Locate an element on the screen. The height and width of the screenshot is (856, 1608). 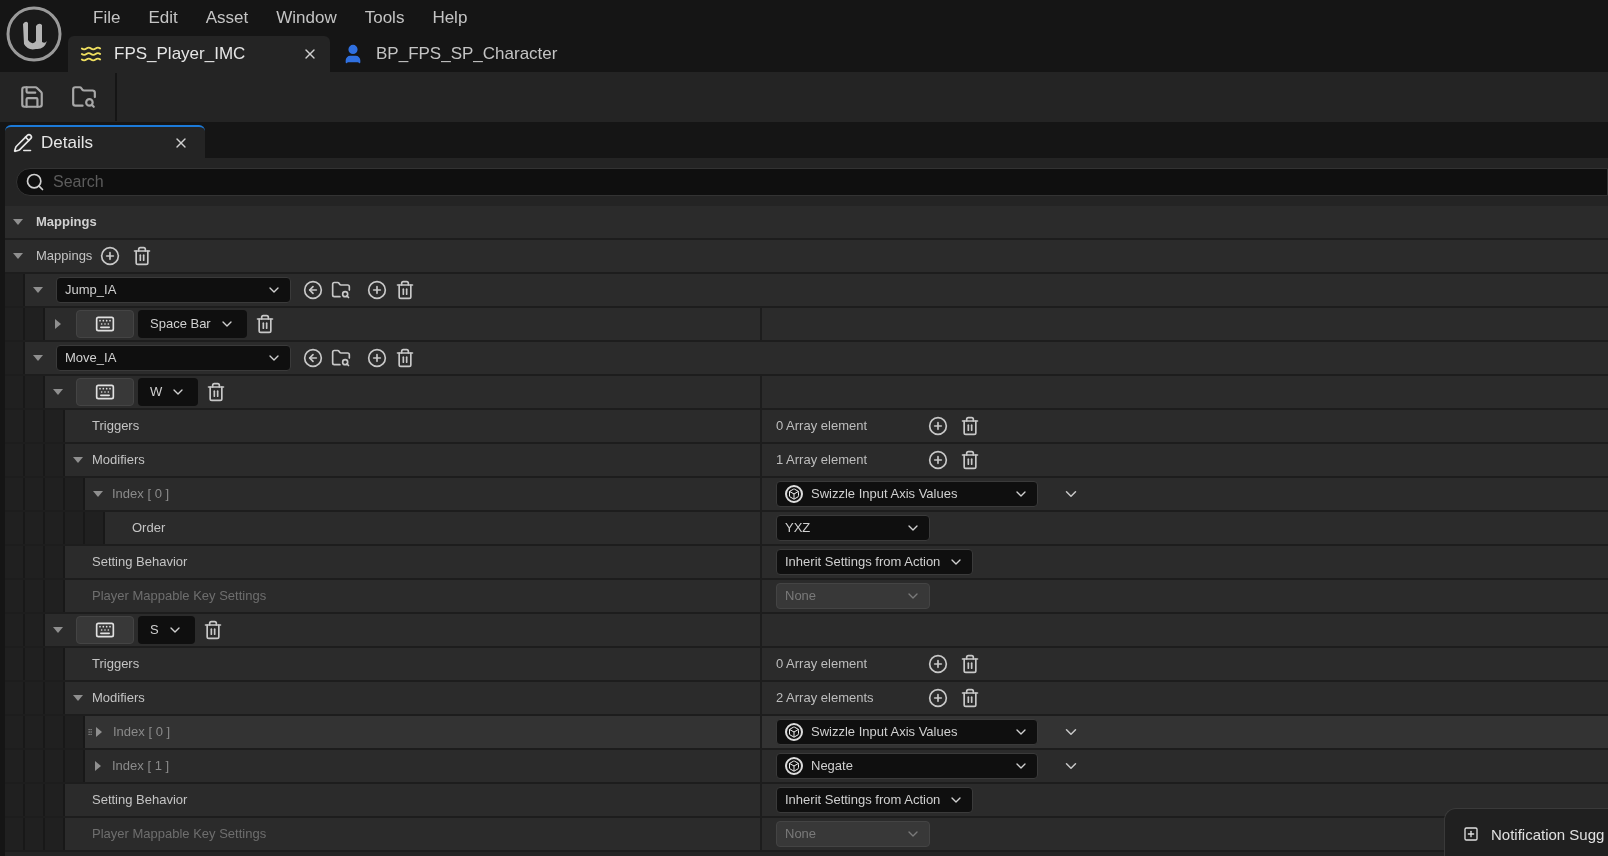
menu-item: Window is located at coordinates (306, 18).